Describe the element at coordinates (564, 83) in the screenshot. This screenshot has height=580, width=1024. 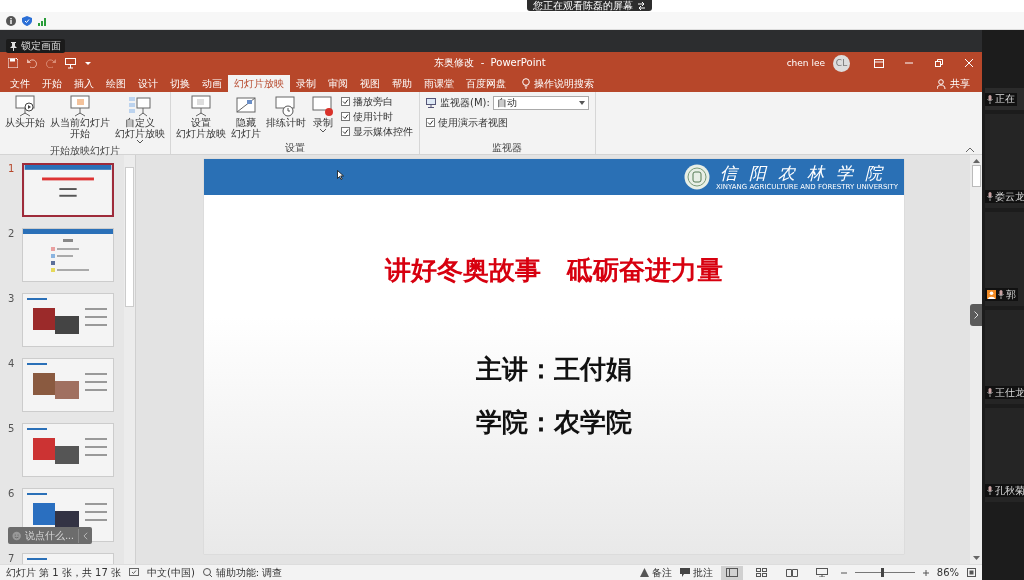
I see `search-hint: 操作说明搜索` at that location.